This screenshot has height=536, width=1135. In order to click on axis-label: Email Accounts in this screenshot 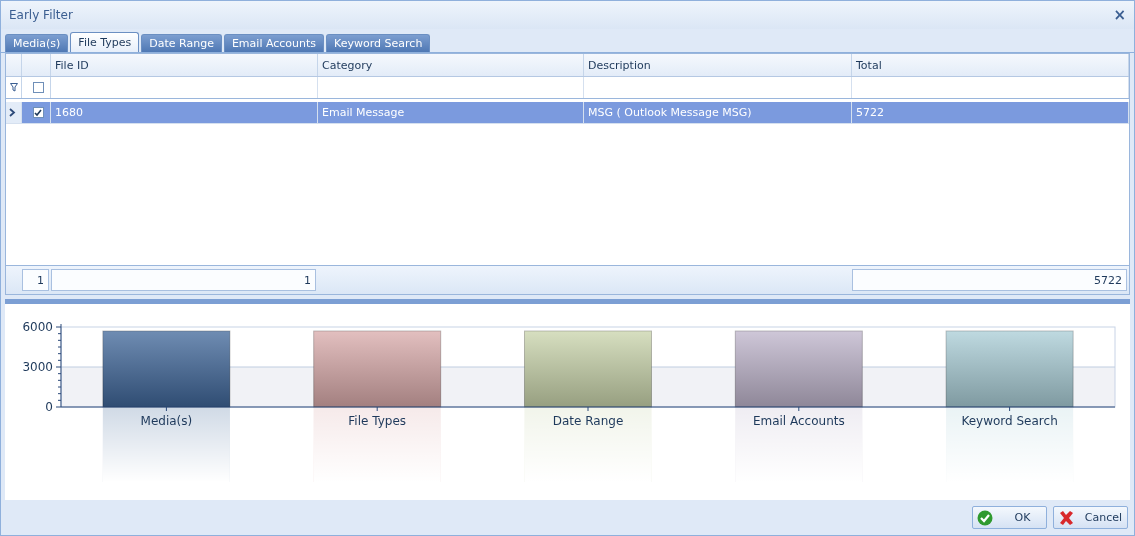, I will do `click(798, 421)`.